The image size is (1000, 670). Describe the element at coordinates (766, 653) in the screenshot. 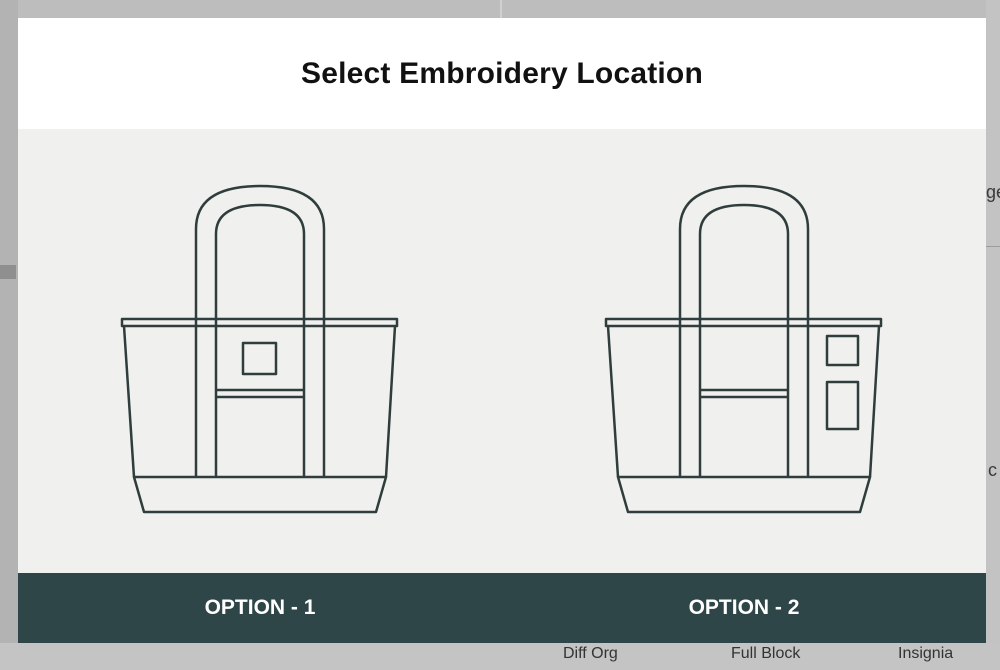

I see `background-style-label: Full Block` at that location.